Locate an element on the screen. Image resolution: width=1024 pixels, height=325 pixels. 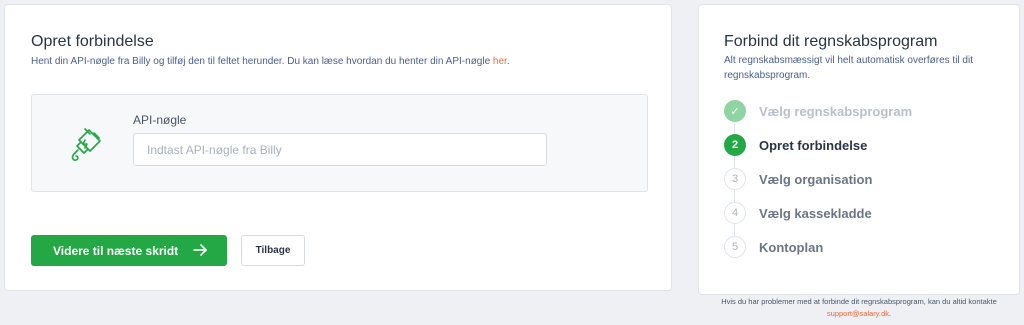
step-label: Vælg organisation is located at coordinates (816, 179).